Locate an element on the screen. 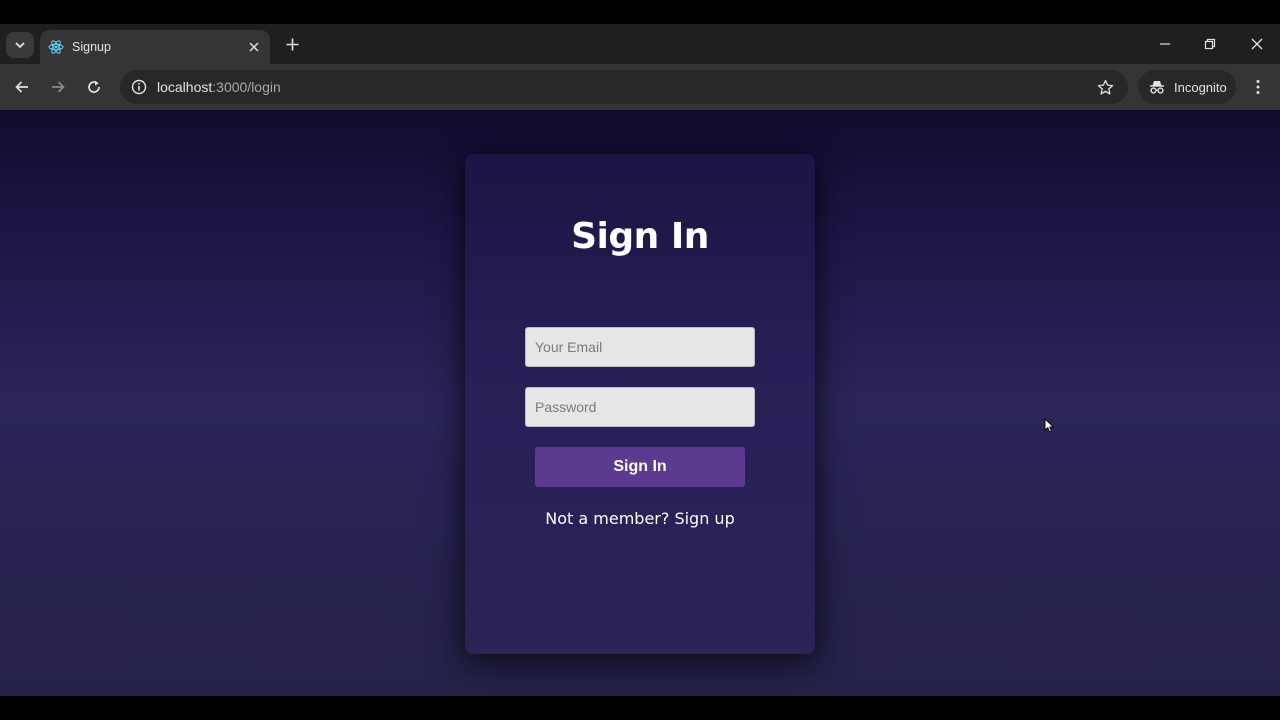  minimize-icon is located at coordinates (1165, 44).